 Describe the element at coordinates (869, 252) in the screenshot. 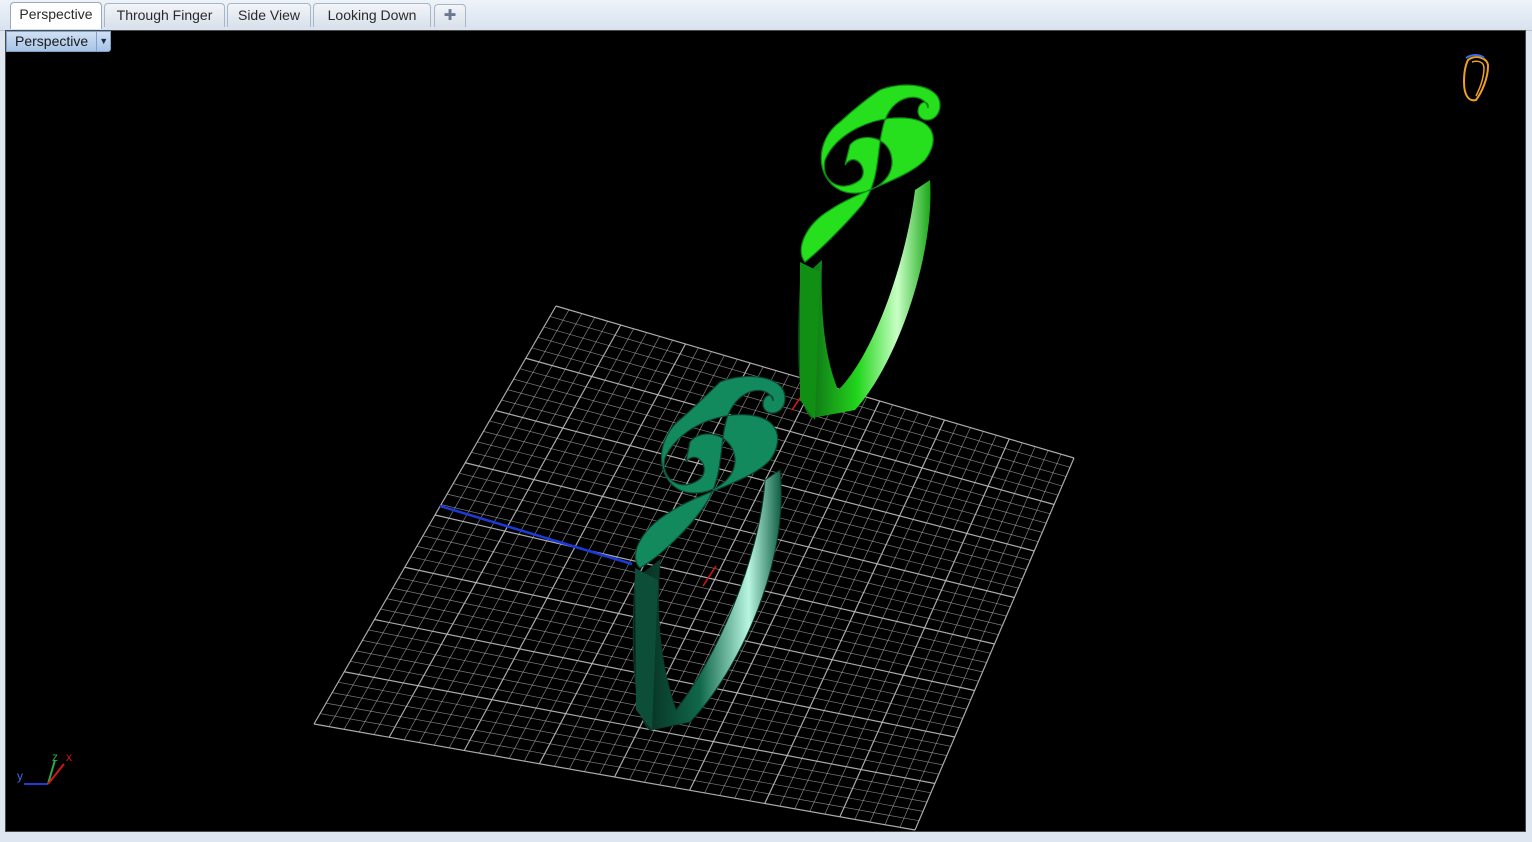

I see `selected-ring-object` at that location.